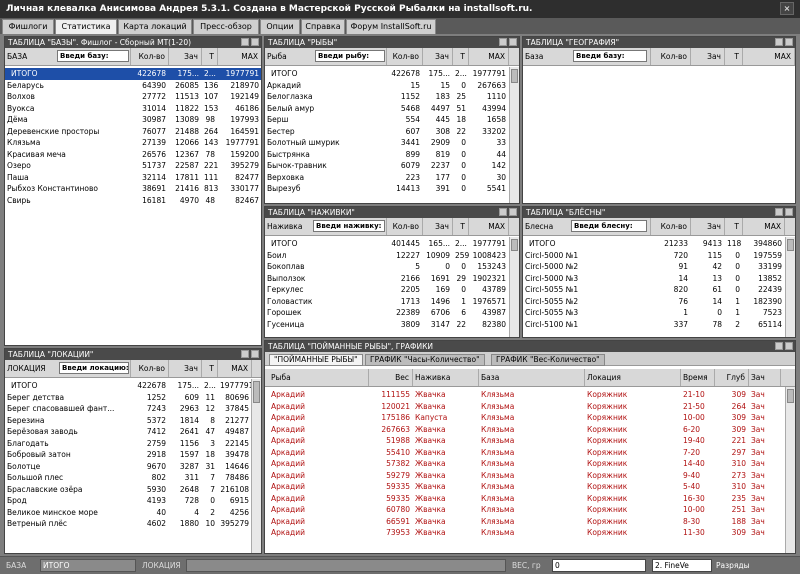  I want to click on table-row: Ветреный плёс 4602 1880 10 395279, so click(133, 524).